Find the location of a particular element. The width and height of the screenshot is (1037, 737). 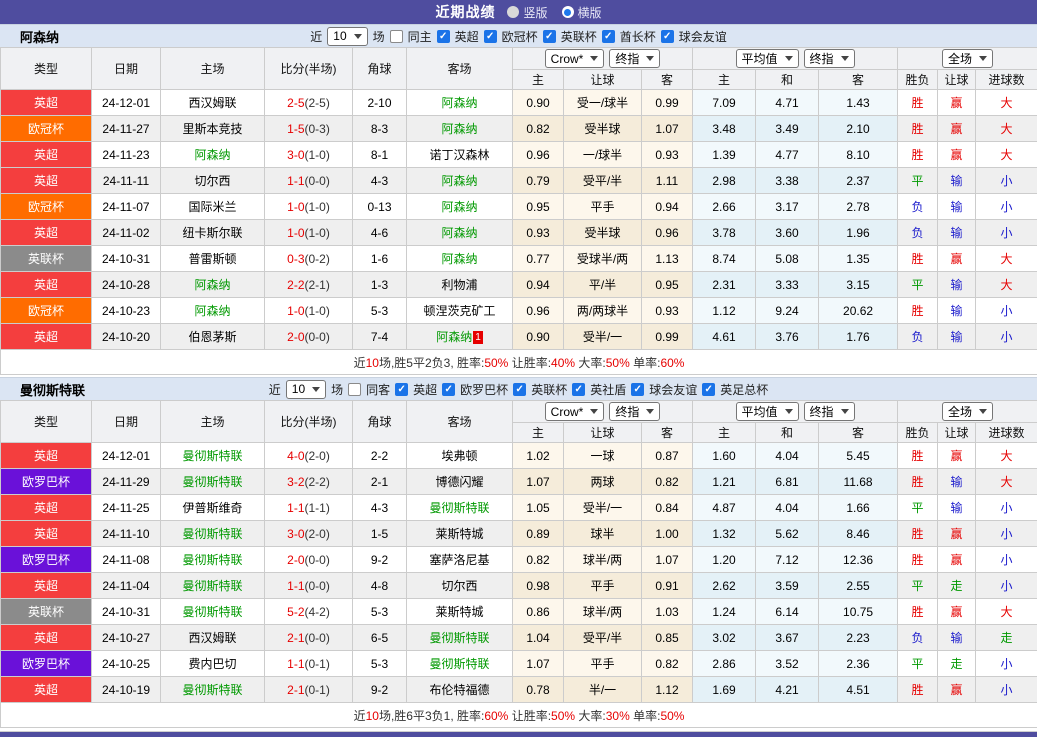

view-radio-horizontal: 横版 is located at coordinates (581, 12).